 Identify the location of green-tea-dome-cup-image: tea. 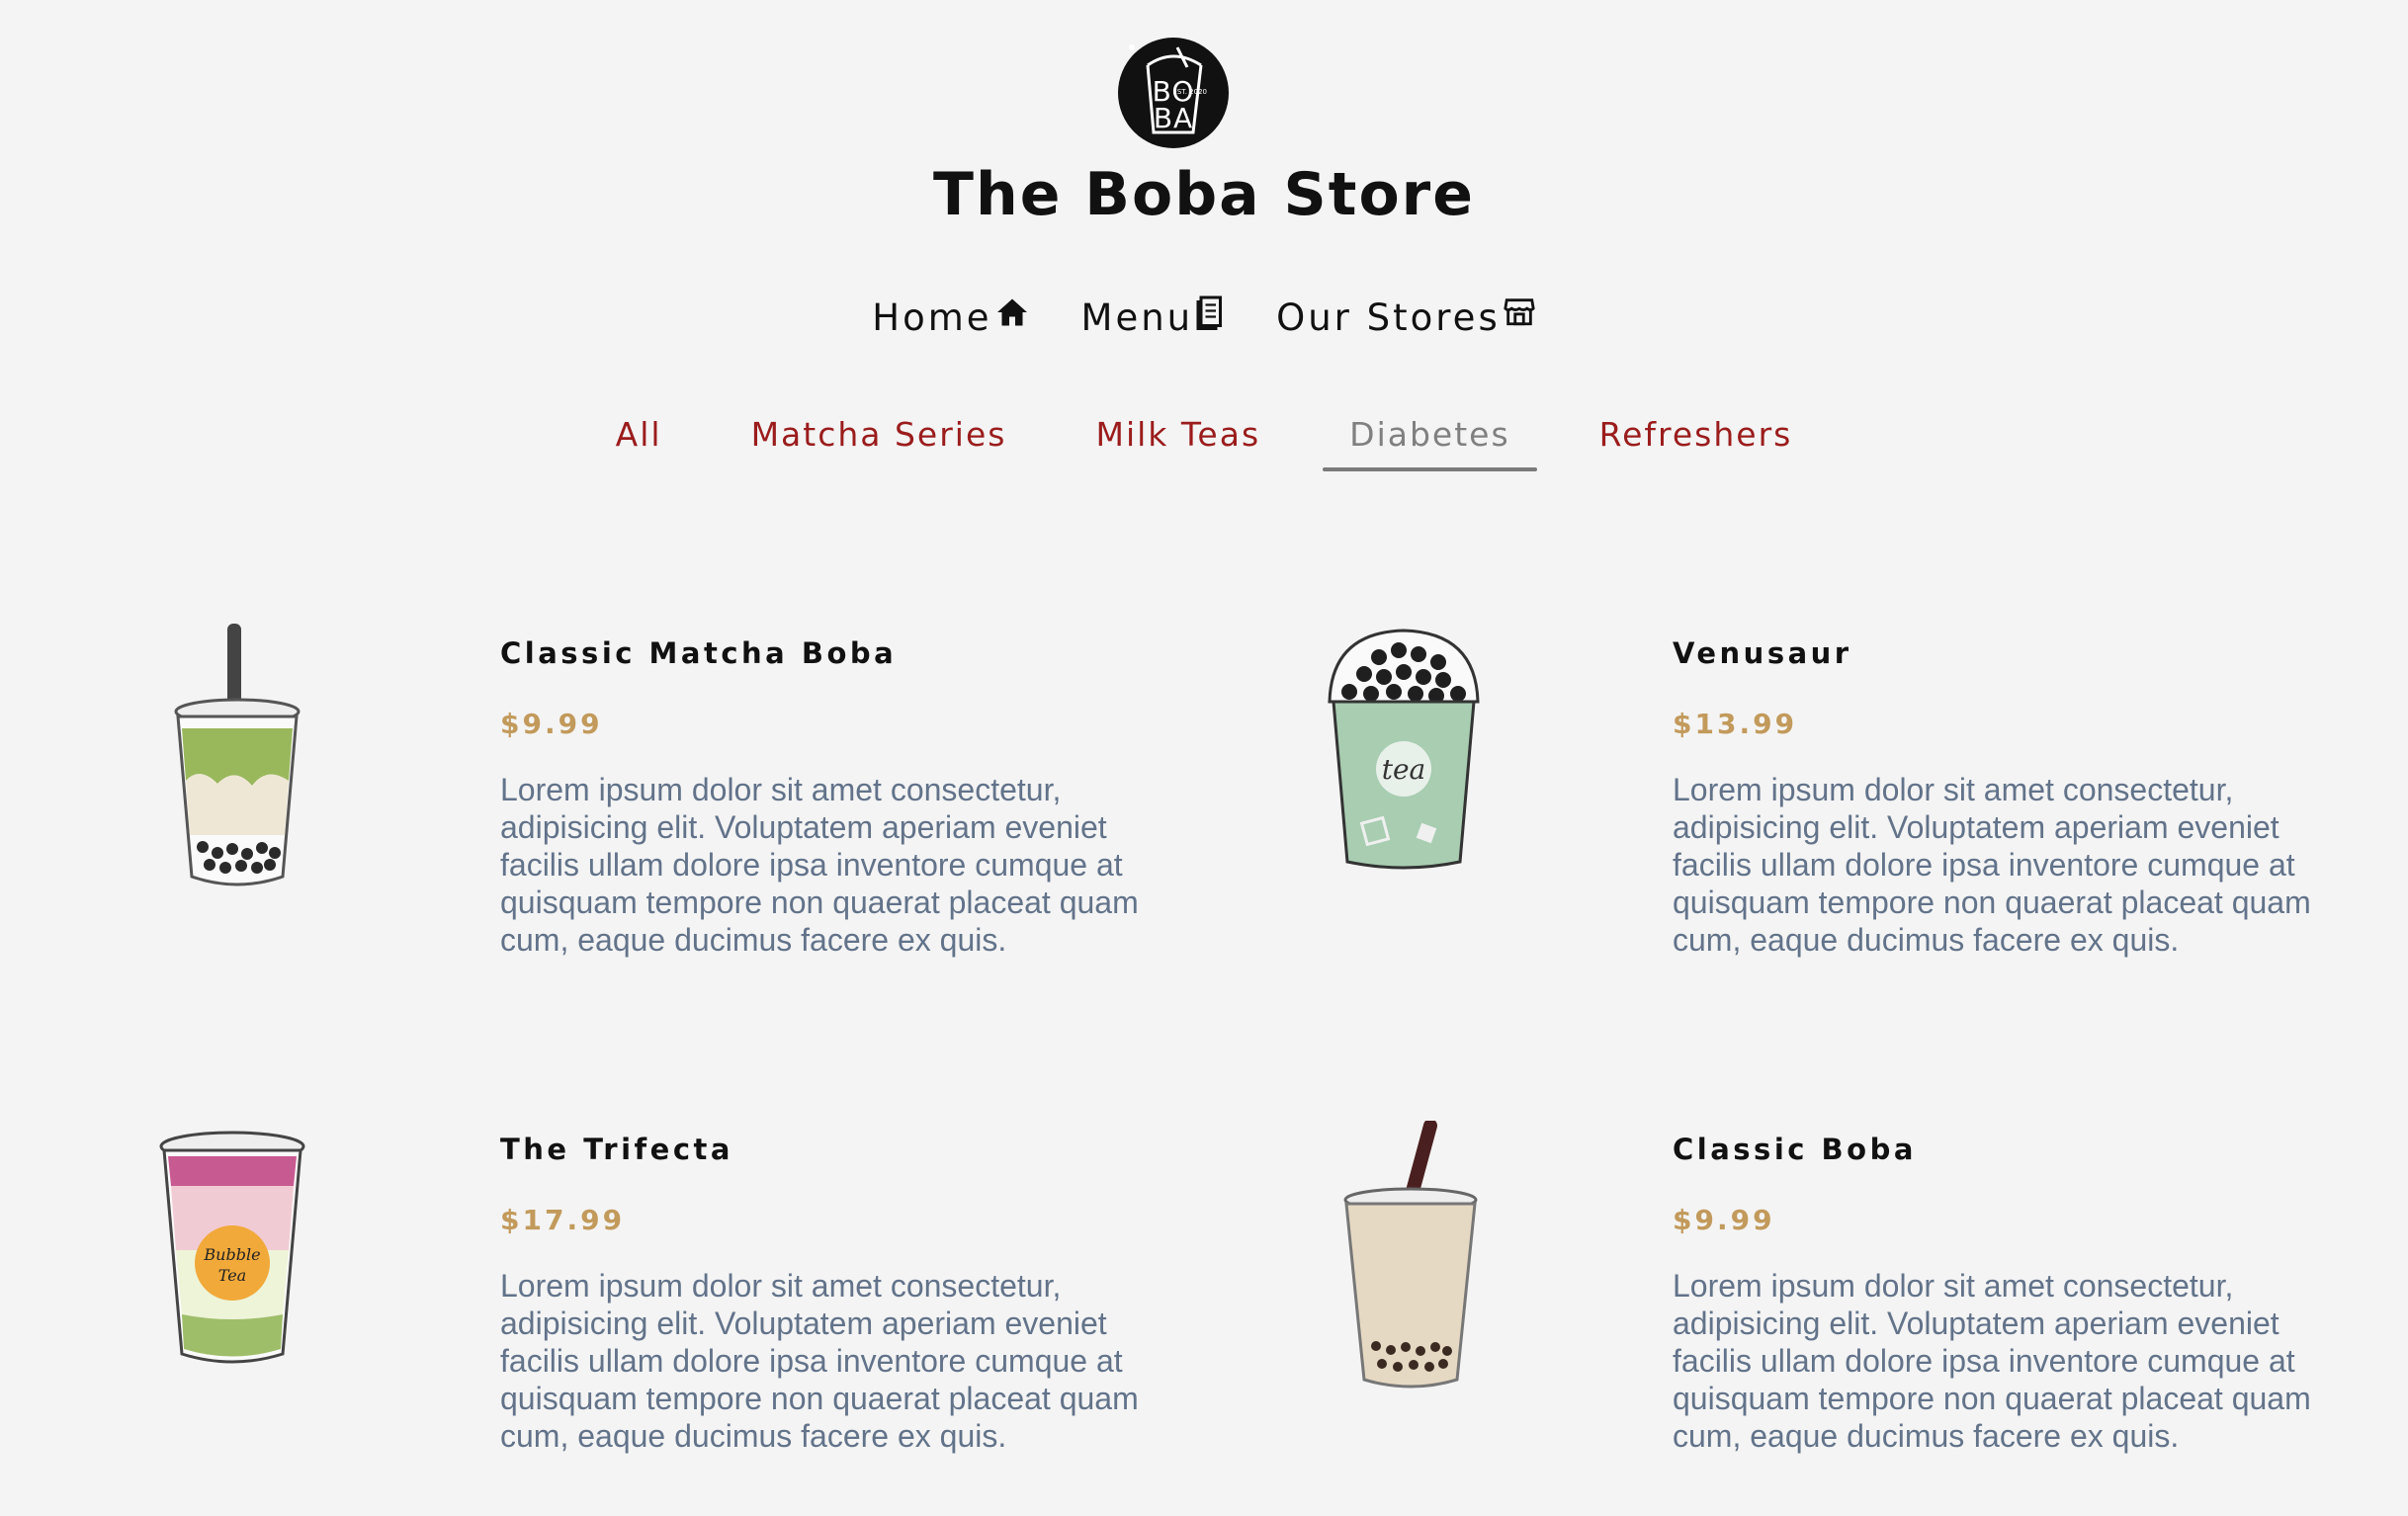
(1404, 749).